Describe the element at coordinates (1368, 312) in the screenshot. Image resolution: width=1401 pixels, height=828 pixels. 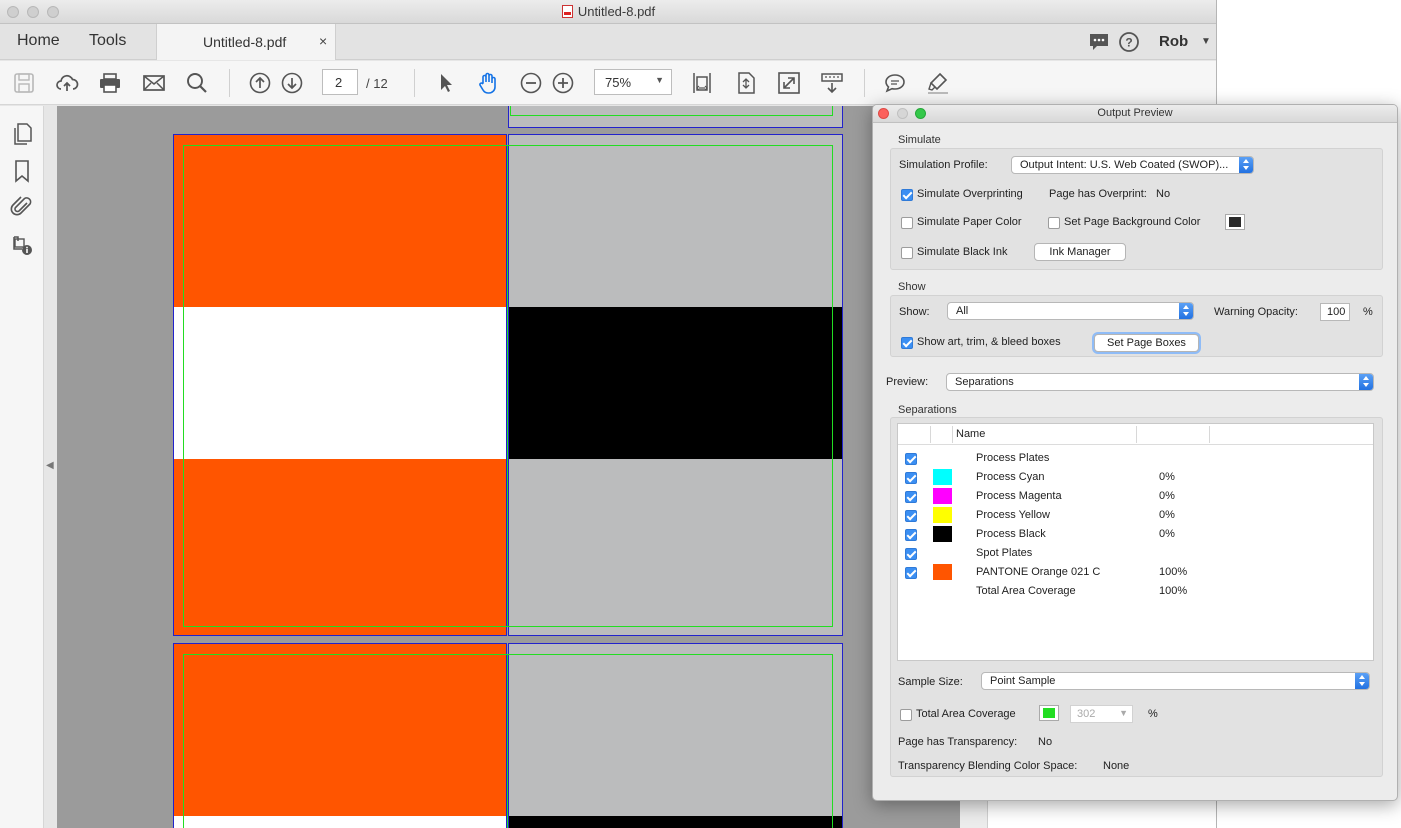
I see `warning-opacity-percent: %` at that location.